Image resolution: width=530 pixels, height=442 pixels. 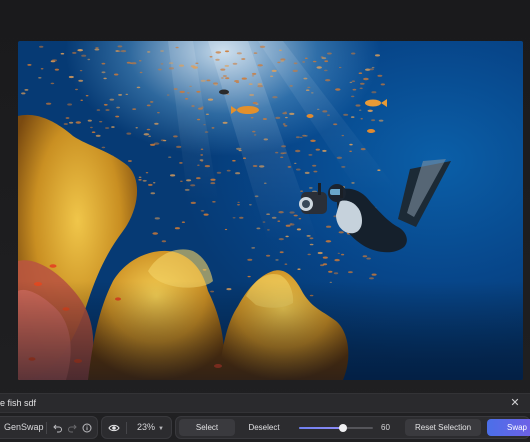 What do you see at coordinates (87, 428) in the screenshot?
I see `info-icon` at bounding box center [87, 428].